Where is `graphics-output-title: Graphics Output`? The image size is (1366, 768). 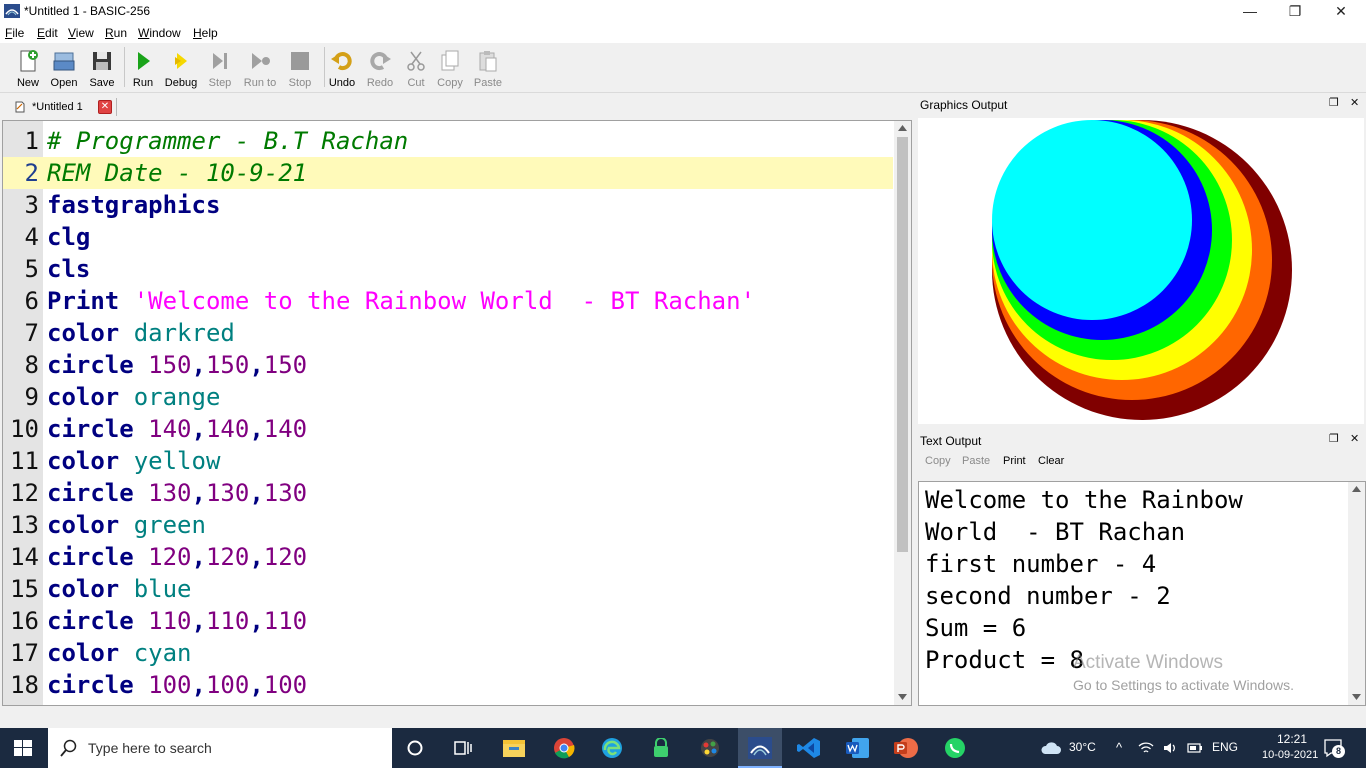 graphics-output-title: Graphics Output is located at coordinates (964, 105).